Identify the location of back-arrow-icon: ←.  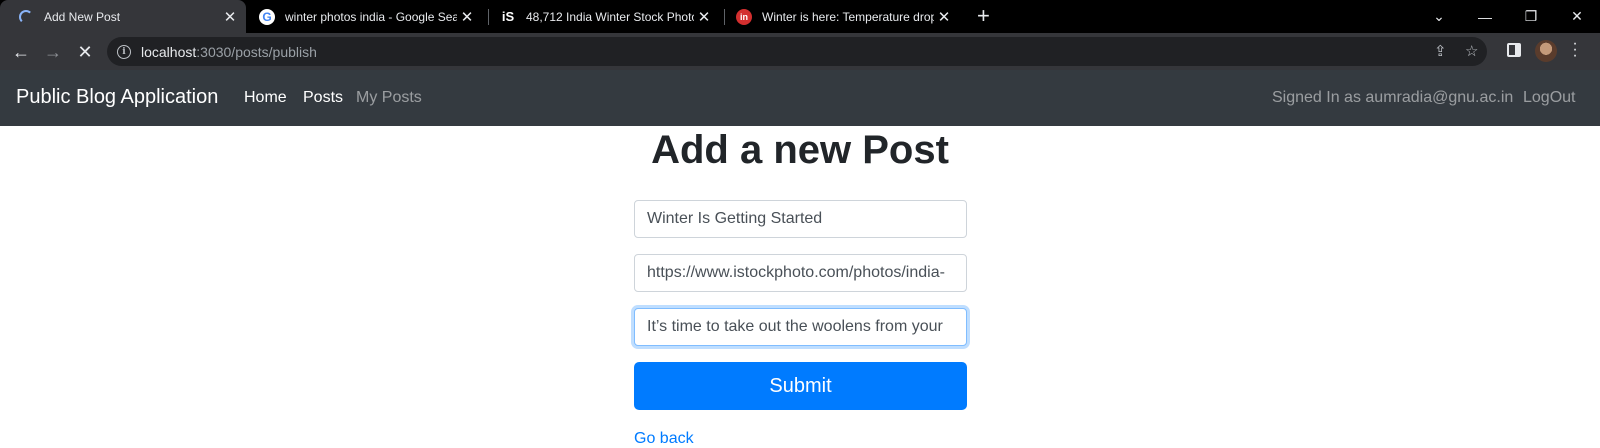
(21, 52).